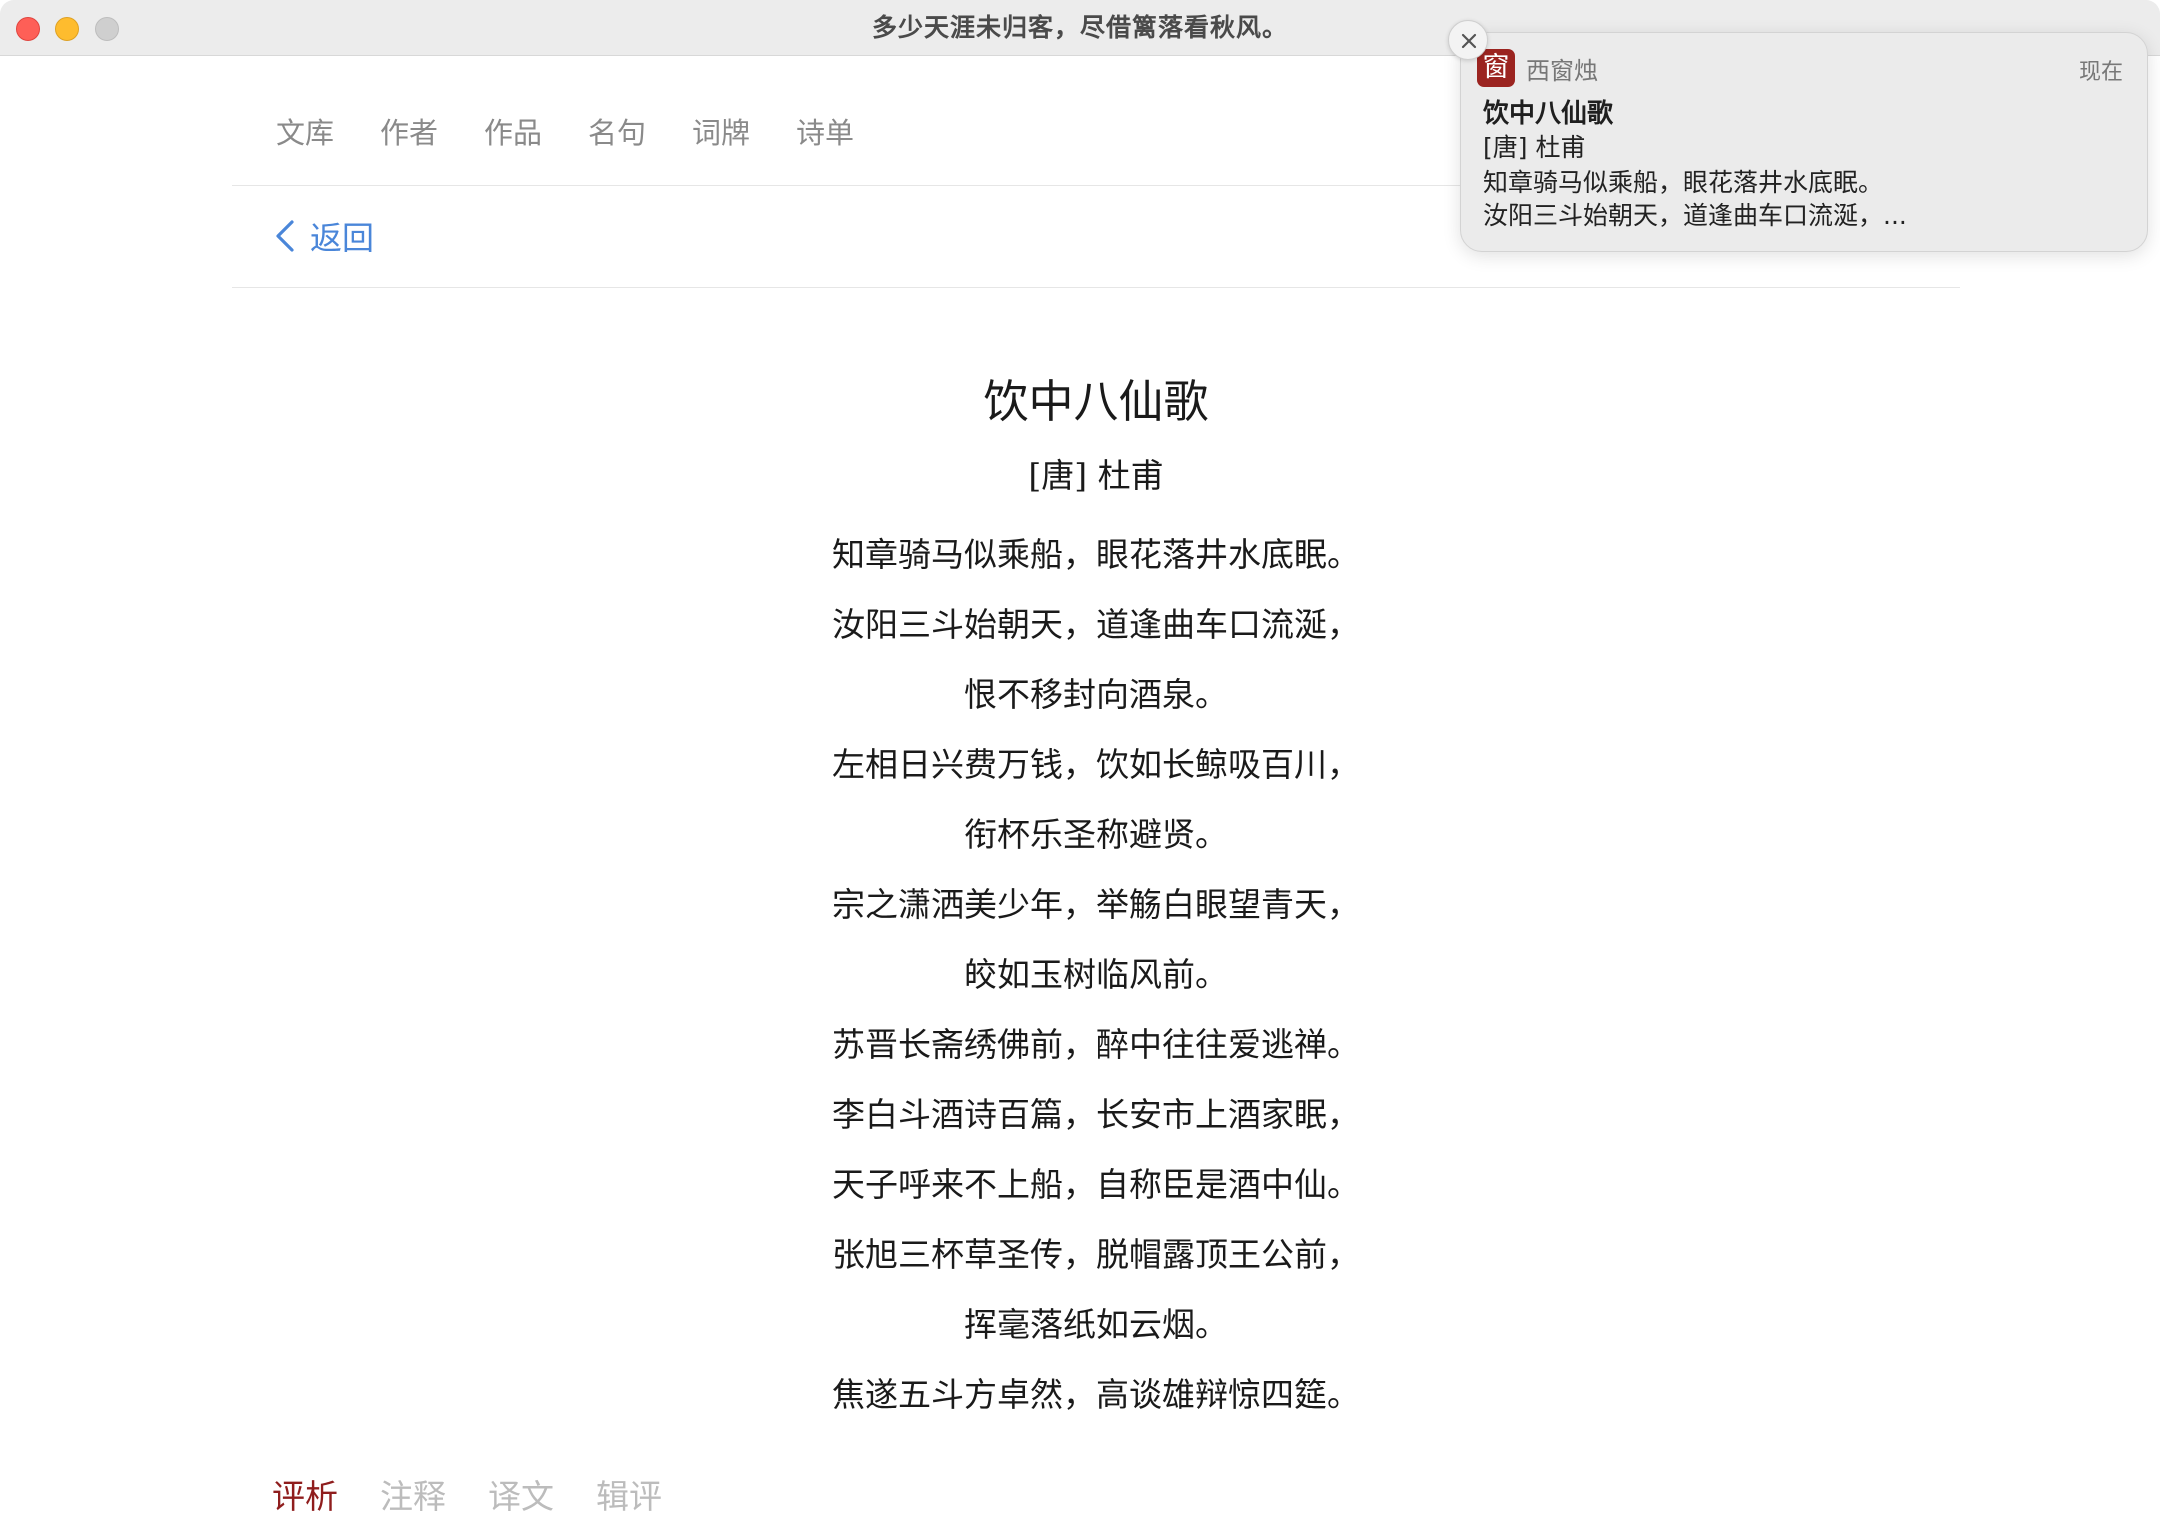  What do you see at coordinates (1096, 1324) in the screenshot?
I see `poem-line: 挥毫落纸如云烟。` at bounding box center [1096, 1324].